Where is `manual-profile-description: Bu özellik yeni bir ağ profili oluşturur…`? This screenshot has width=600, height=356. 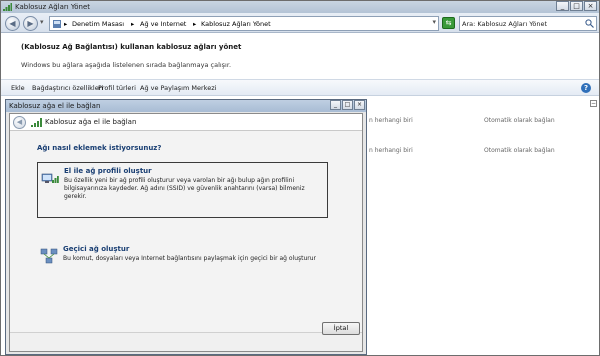
manual-profile-description: Bu özellik yeni bir ağ profili oluşturur… is located at coordinates (184, 188).